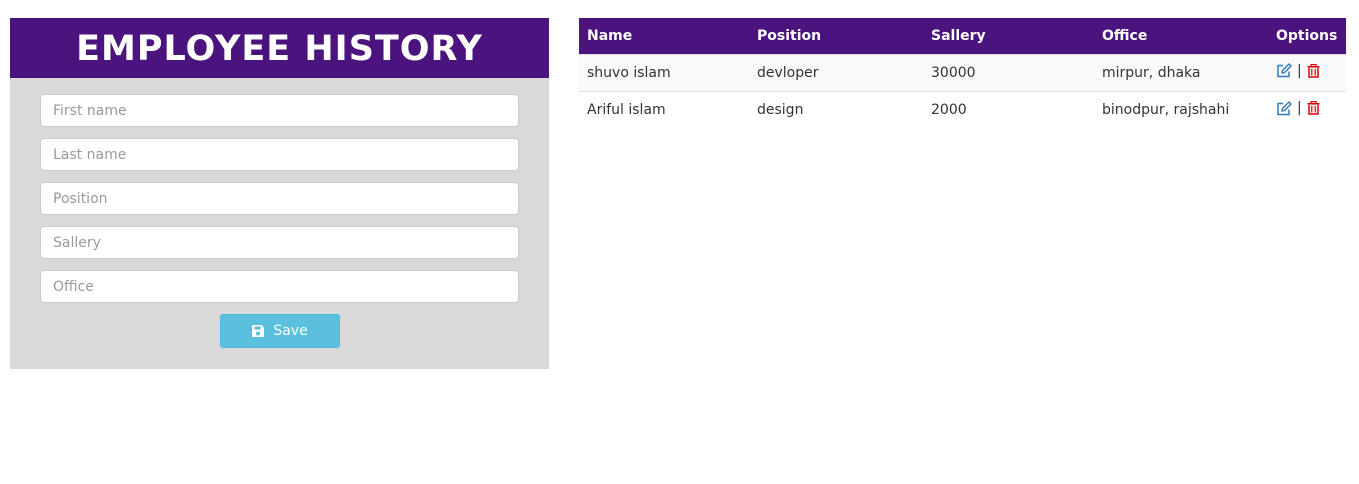 This screenshot has width=1359, height=484. I want to click on cell-office: mirpur, dhaka, so click(1181, 72).